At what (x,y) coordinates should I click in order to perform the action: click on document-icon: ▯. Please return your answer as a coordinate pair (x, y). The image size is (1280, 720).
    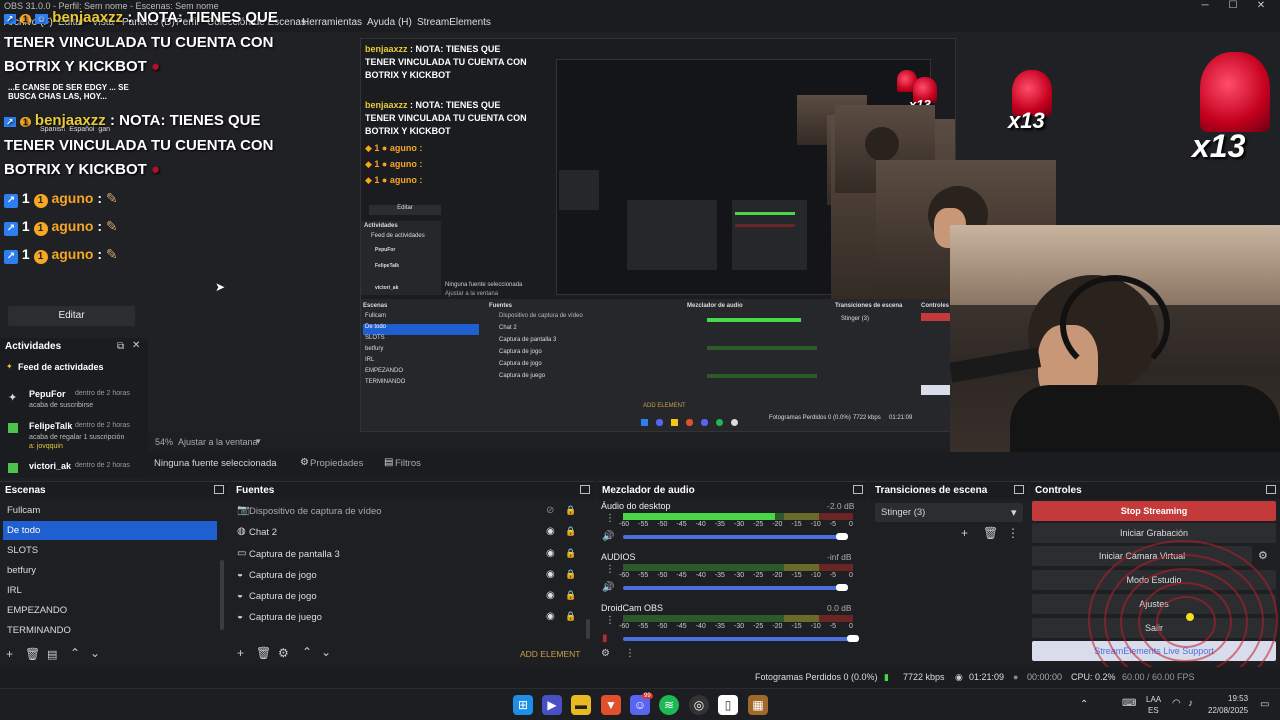
    Looking at the image, I should click on (728, 705).